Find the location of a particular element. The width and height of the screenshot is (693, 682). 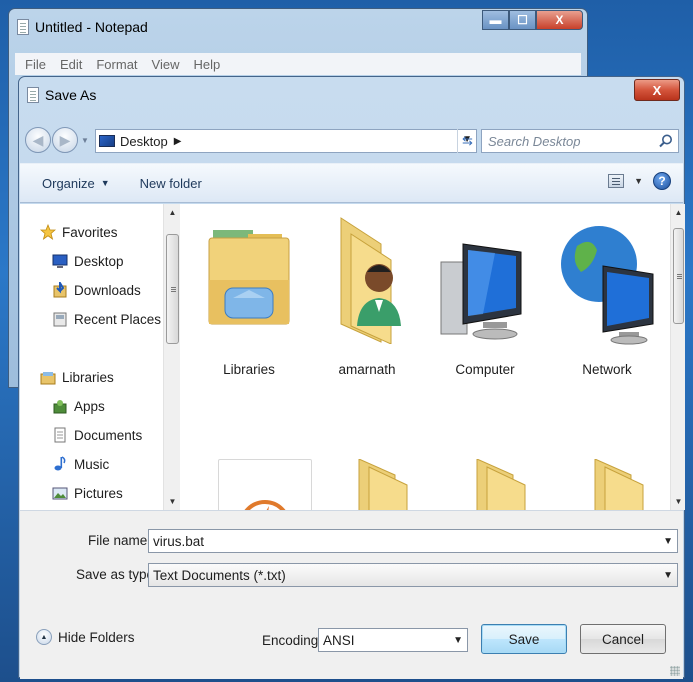

file-item-amarnath: amarnath is located at coordinates (367, 299).